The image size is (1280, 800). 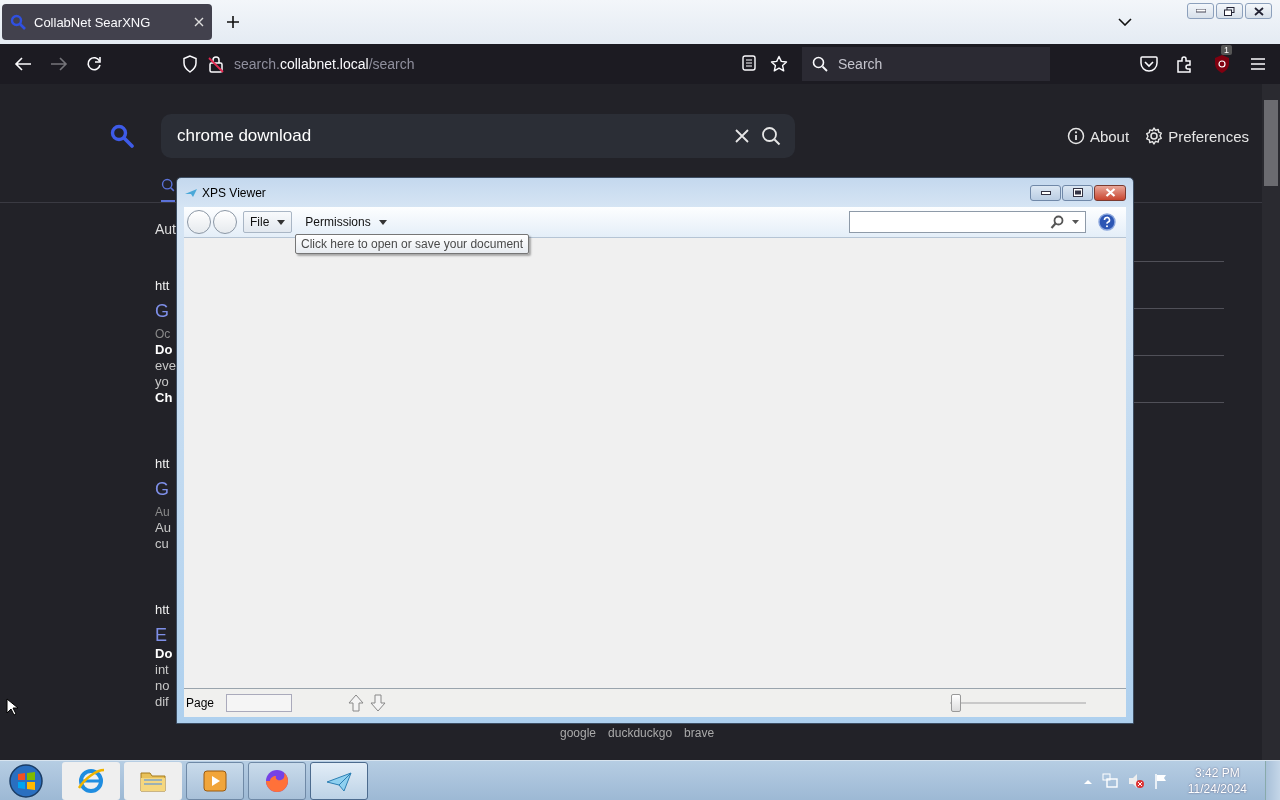 I want to click on info-icon, so click(x=1075, y=136).